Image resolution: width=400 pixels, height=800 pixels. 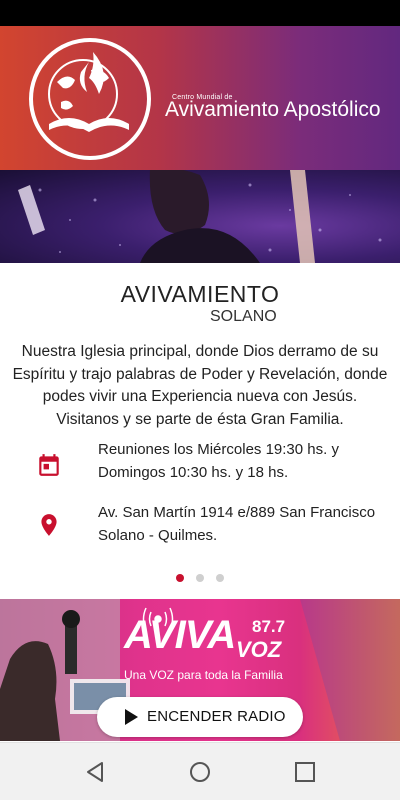 What do you see at coordinates (131, 717) in the screenshot?
I see `play-icon` at bounding box center [131, 717].